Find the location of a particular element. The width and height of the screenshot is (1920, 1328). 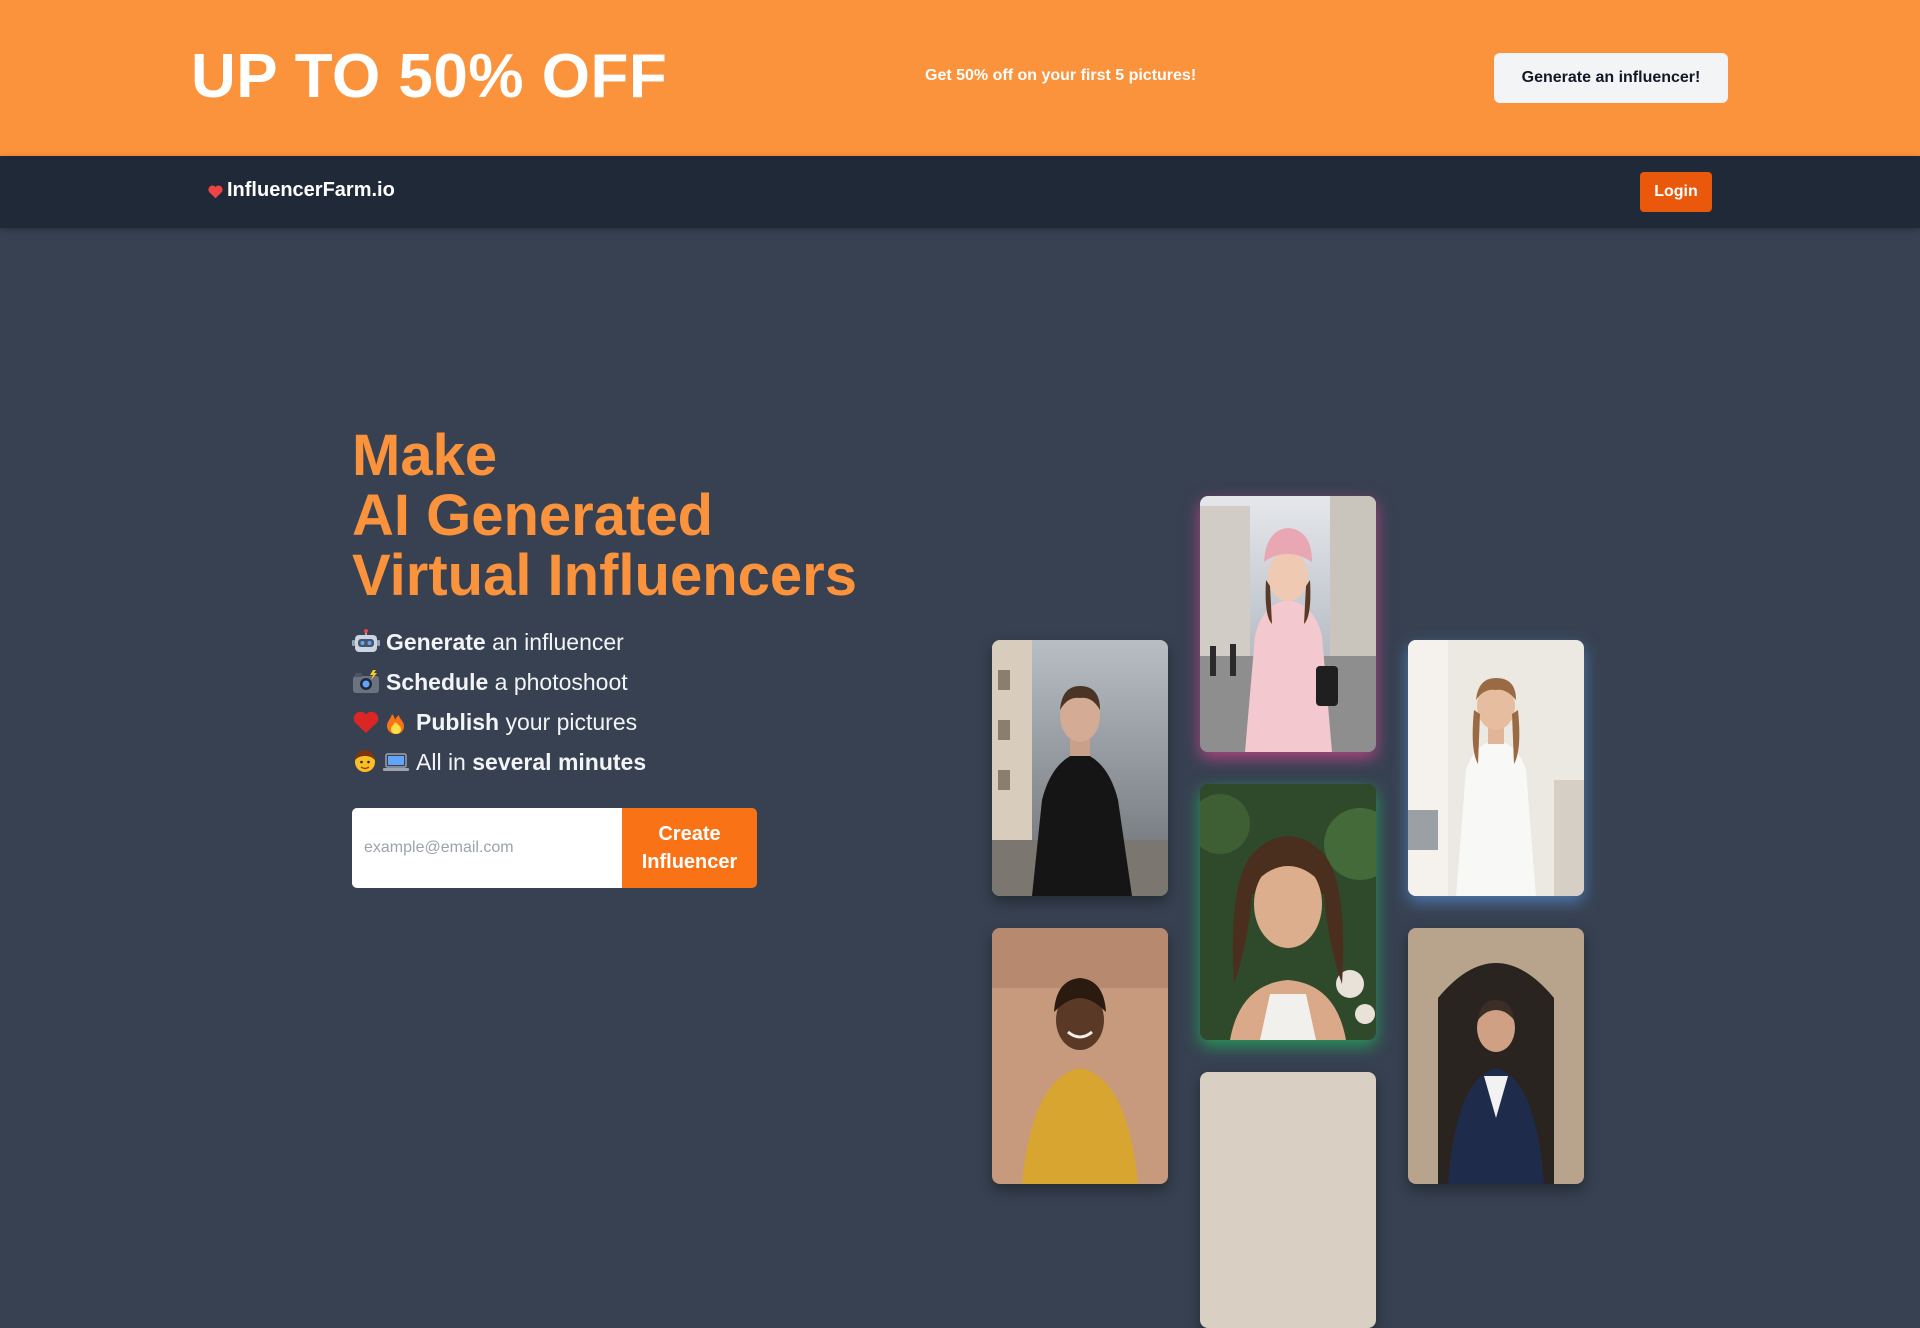

hero-title: Make AI Generated Virtual Influencers is located at coordinates (604, 516).